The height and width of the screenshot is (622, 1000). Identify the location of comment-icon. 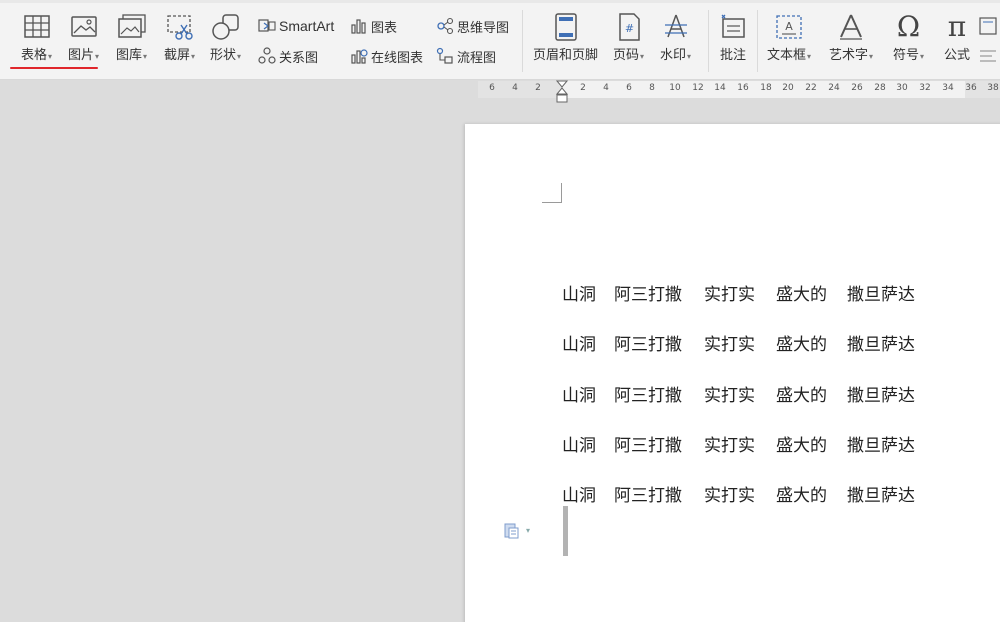
(733, 27).